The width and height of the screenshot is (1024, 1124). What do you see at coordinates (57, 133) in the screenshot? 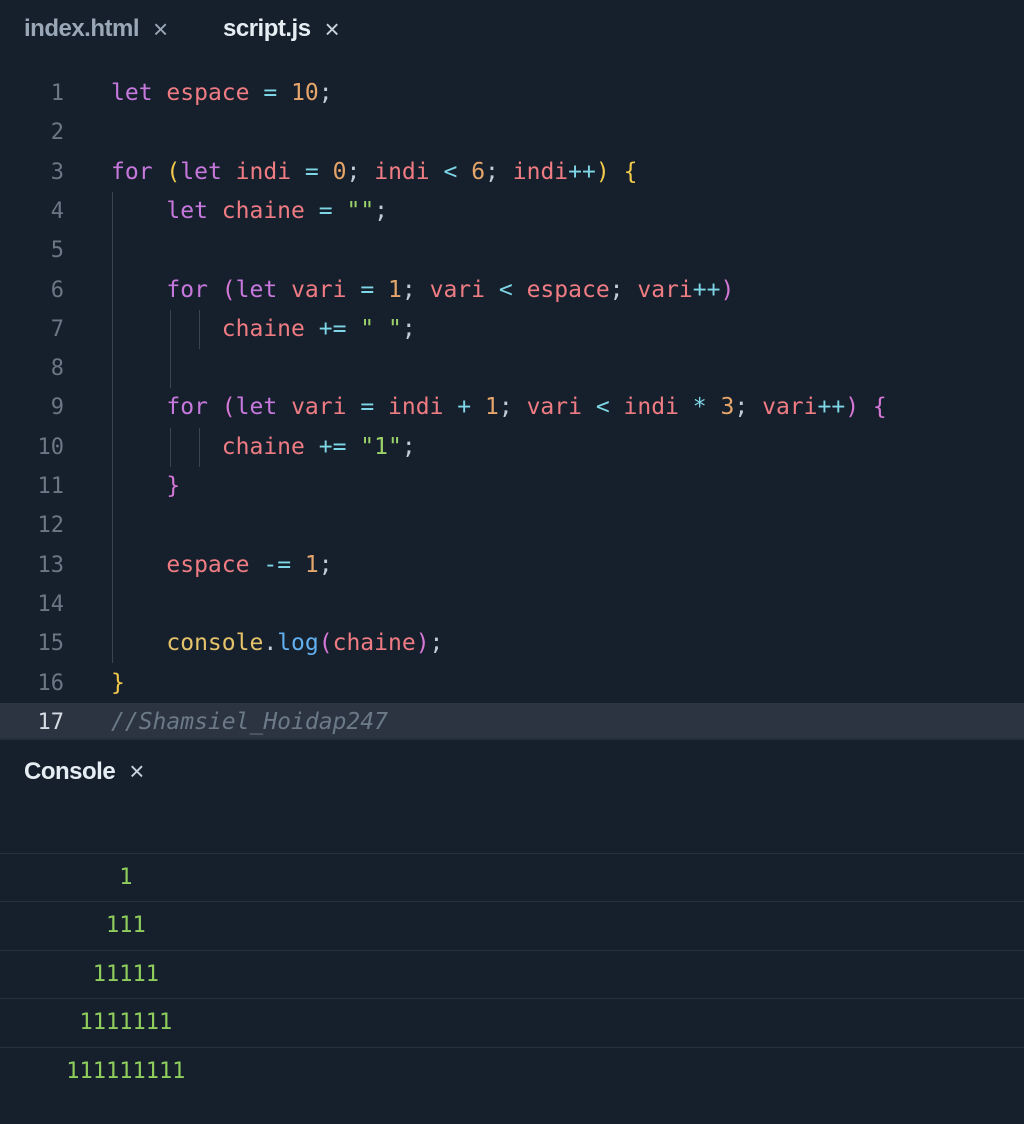
I see `line-number: 2` at bounding box center [57, 133].